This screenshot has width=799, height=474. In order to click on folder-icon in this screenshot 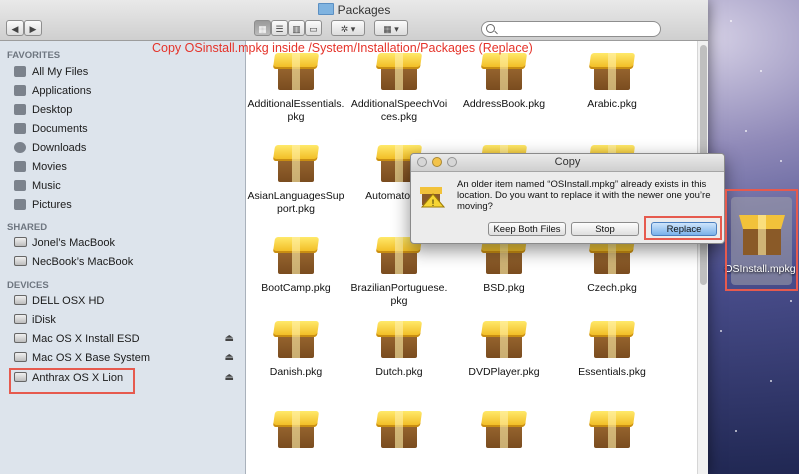, I will do `click(325, 9)`.